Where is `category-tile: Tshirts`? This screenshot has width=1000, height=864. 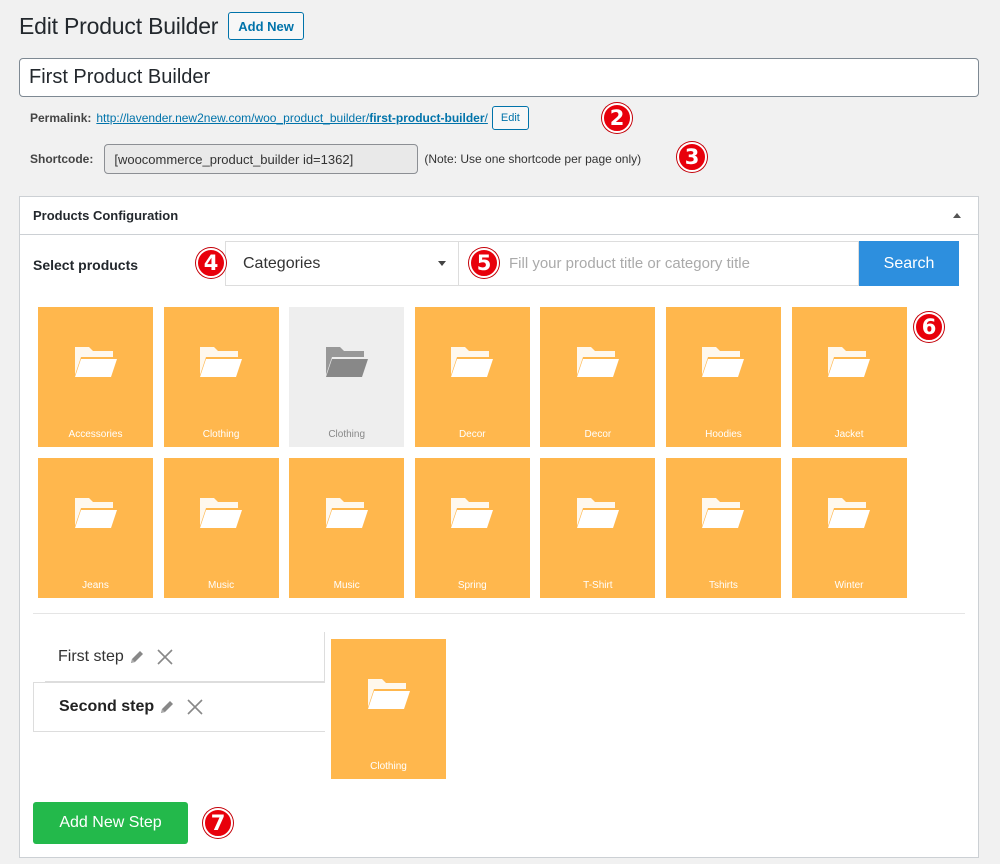
category-tile: Tshirts is located at coordinates (723, 528).